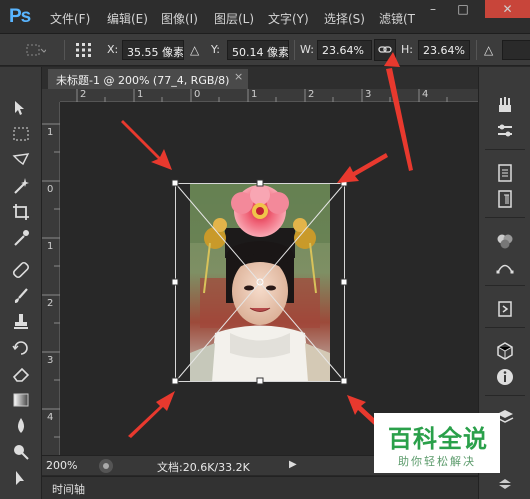  Describe the element at coordinates (127, 18) in the screenshot. I see `menu-edit: 编辑(E)` at that location.